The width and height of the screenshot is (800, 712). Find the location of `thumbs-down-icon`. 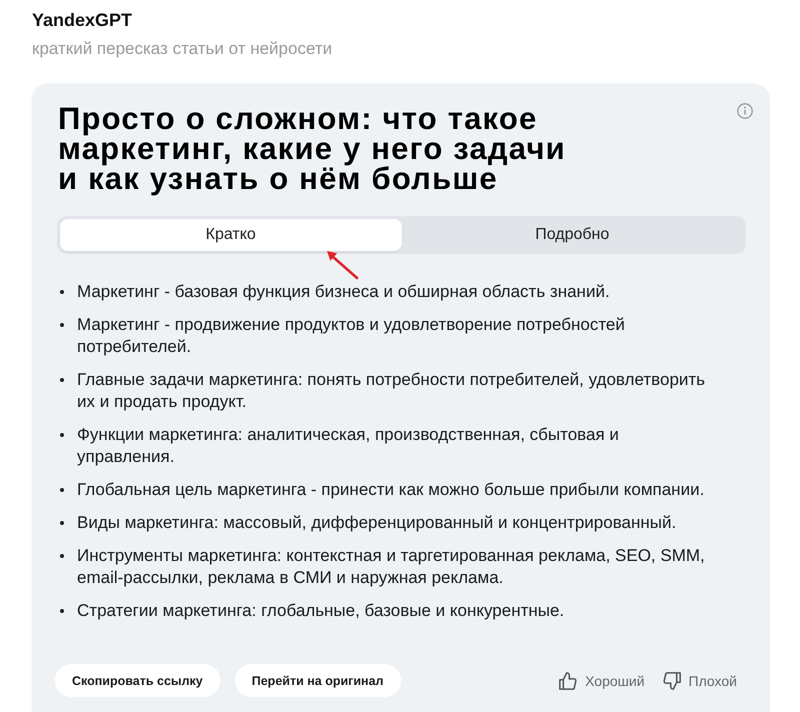

thumbs-down-icon is located at coordinates (671, 681).